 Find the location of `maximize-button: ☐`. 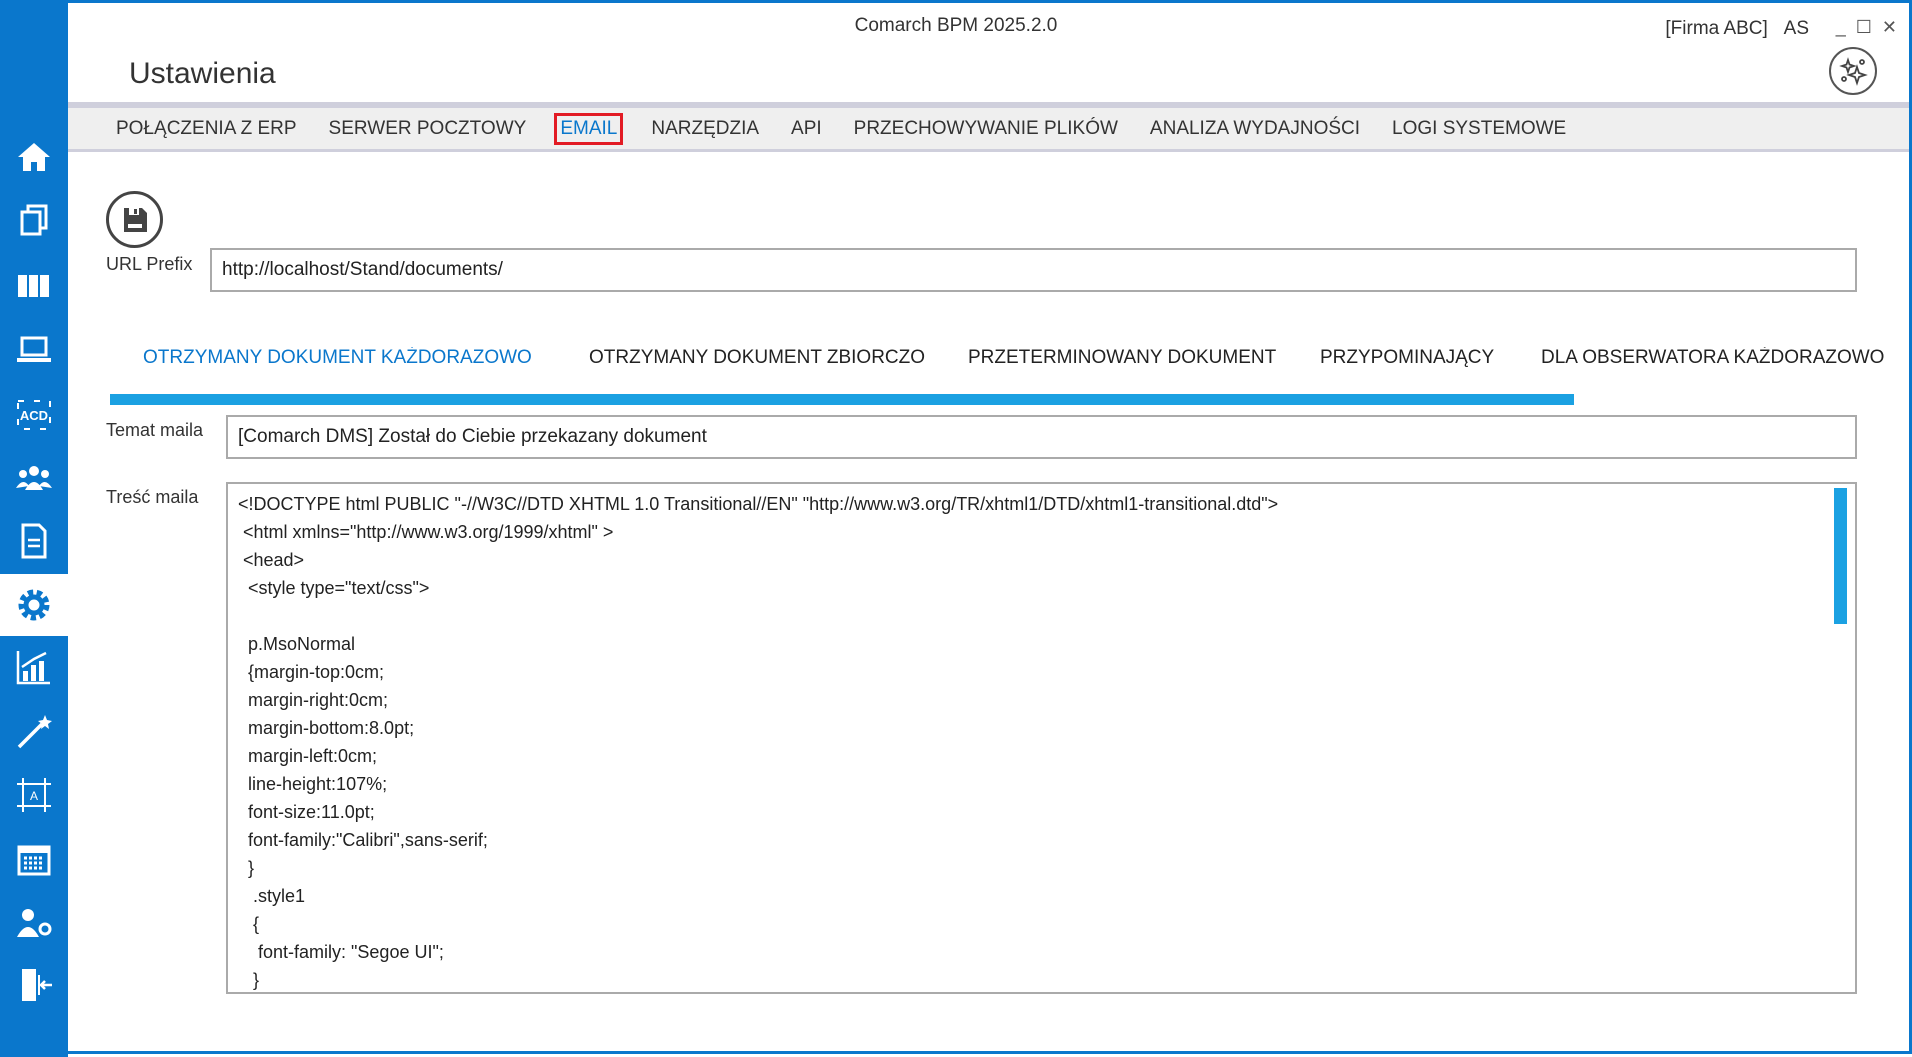

maximize-button: ☐ is located at coordinates (1864, 27).